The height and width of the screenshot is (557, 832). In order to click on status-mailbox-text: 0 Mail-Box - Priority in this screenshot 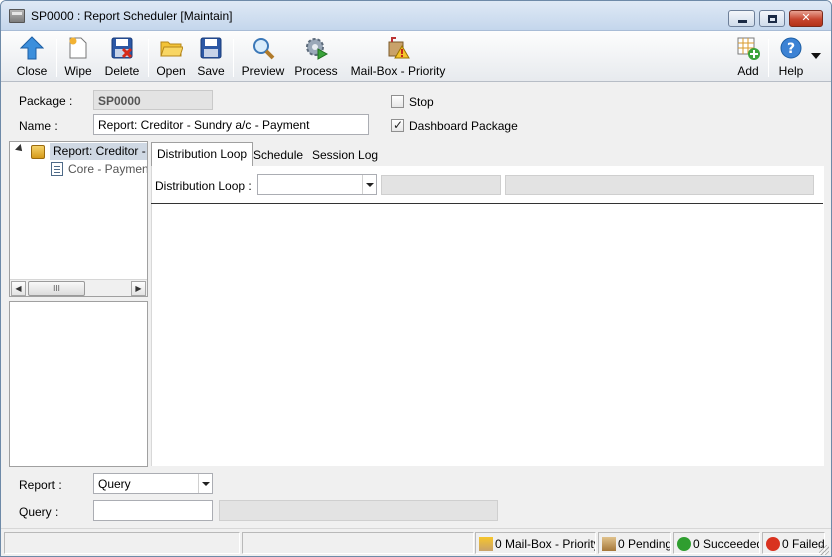, I will do `click(545, 544)`.